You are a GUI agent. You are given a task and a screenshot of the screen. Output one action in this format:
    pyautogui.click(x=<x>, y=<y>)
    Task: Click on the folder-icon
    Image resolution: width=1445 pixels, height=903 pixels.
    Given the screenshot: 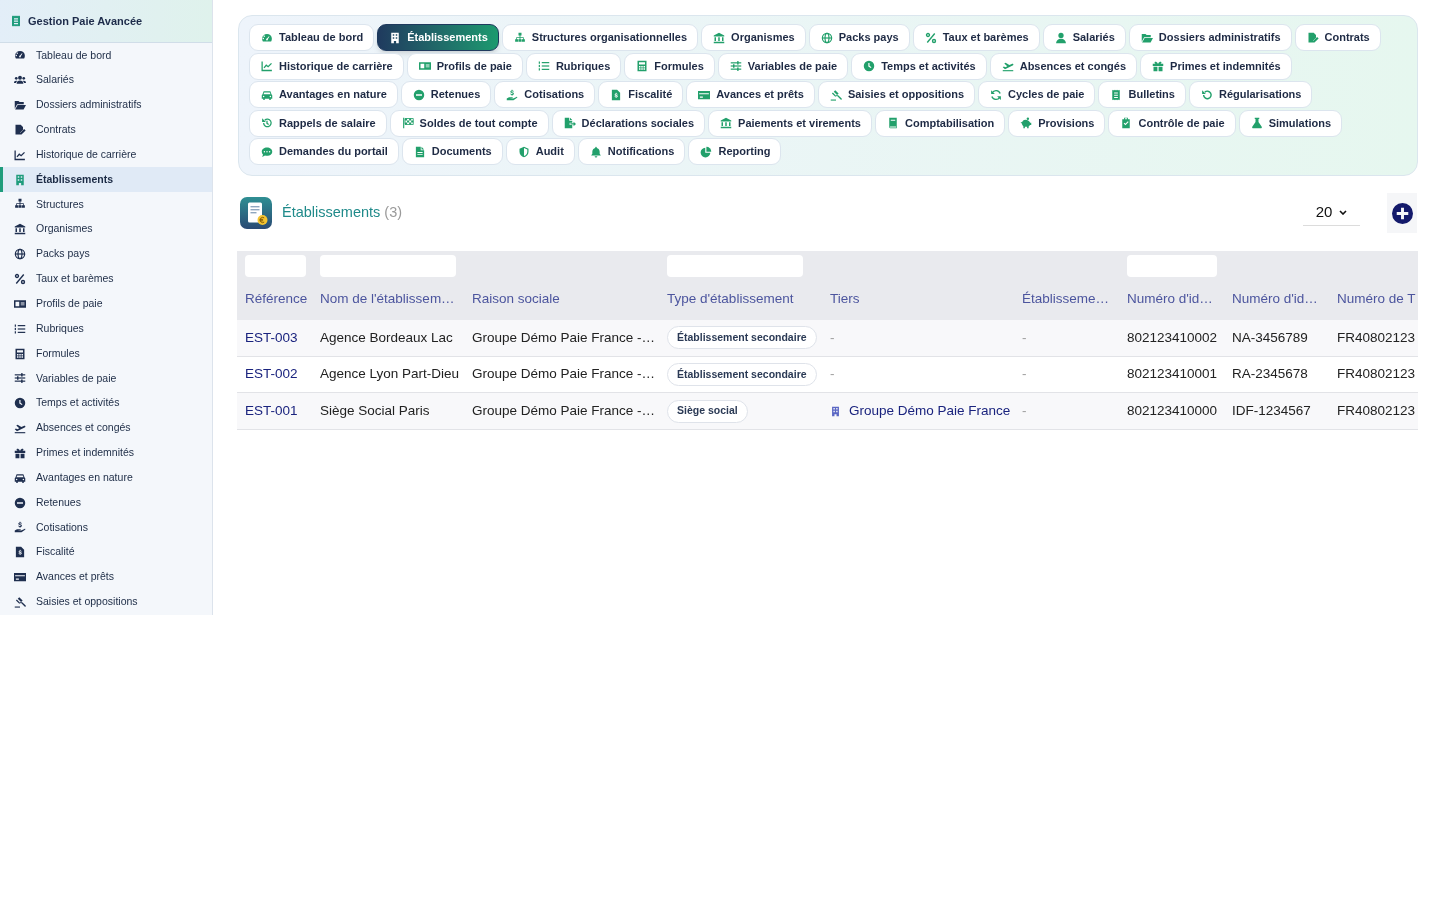 What is the action you would take?
    pyautogui.click(x=1146, y=37)
    